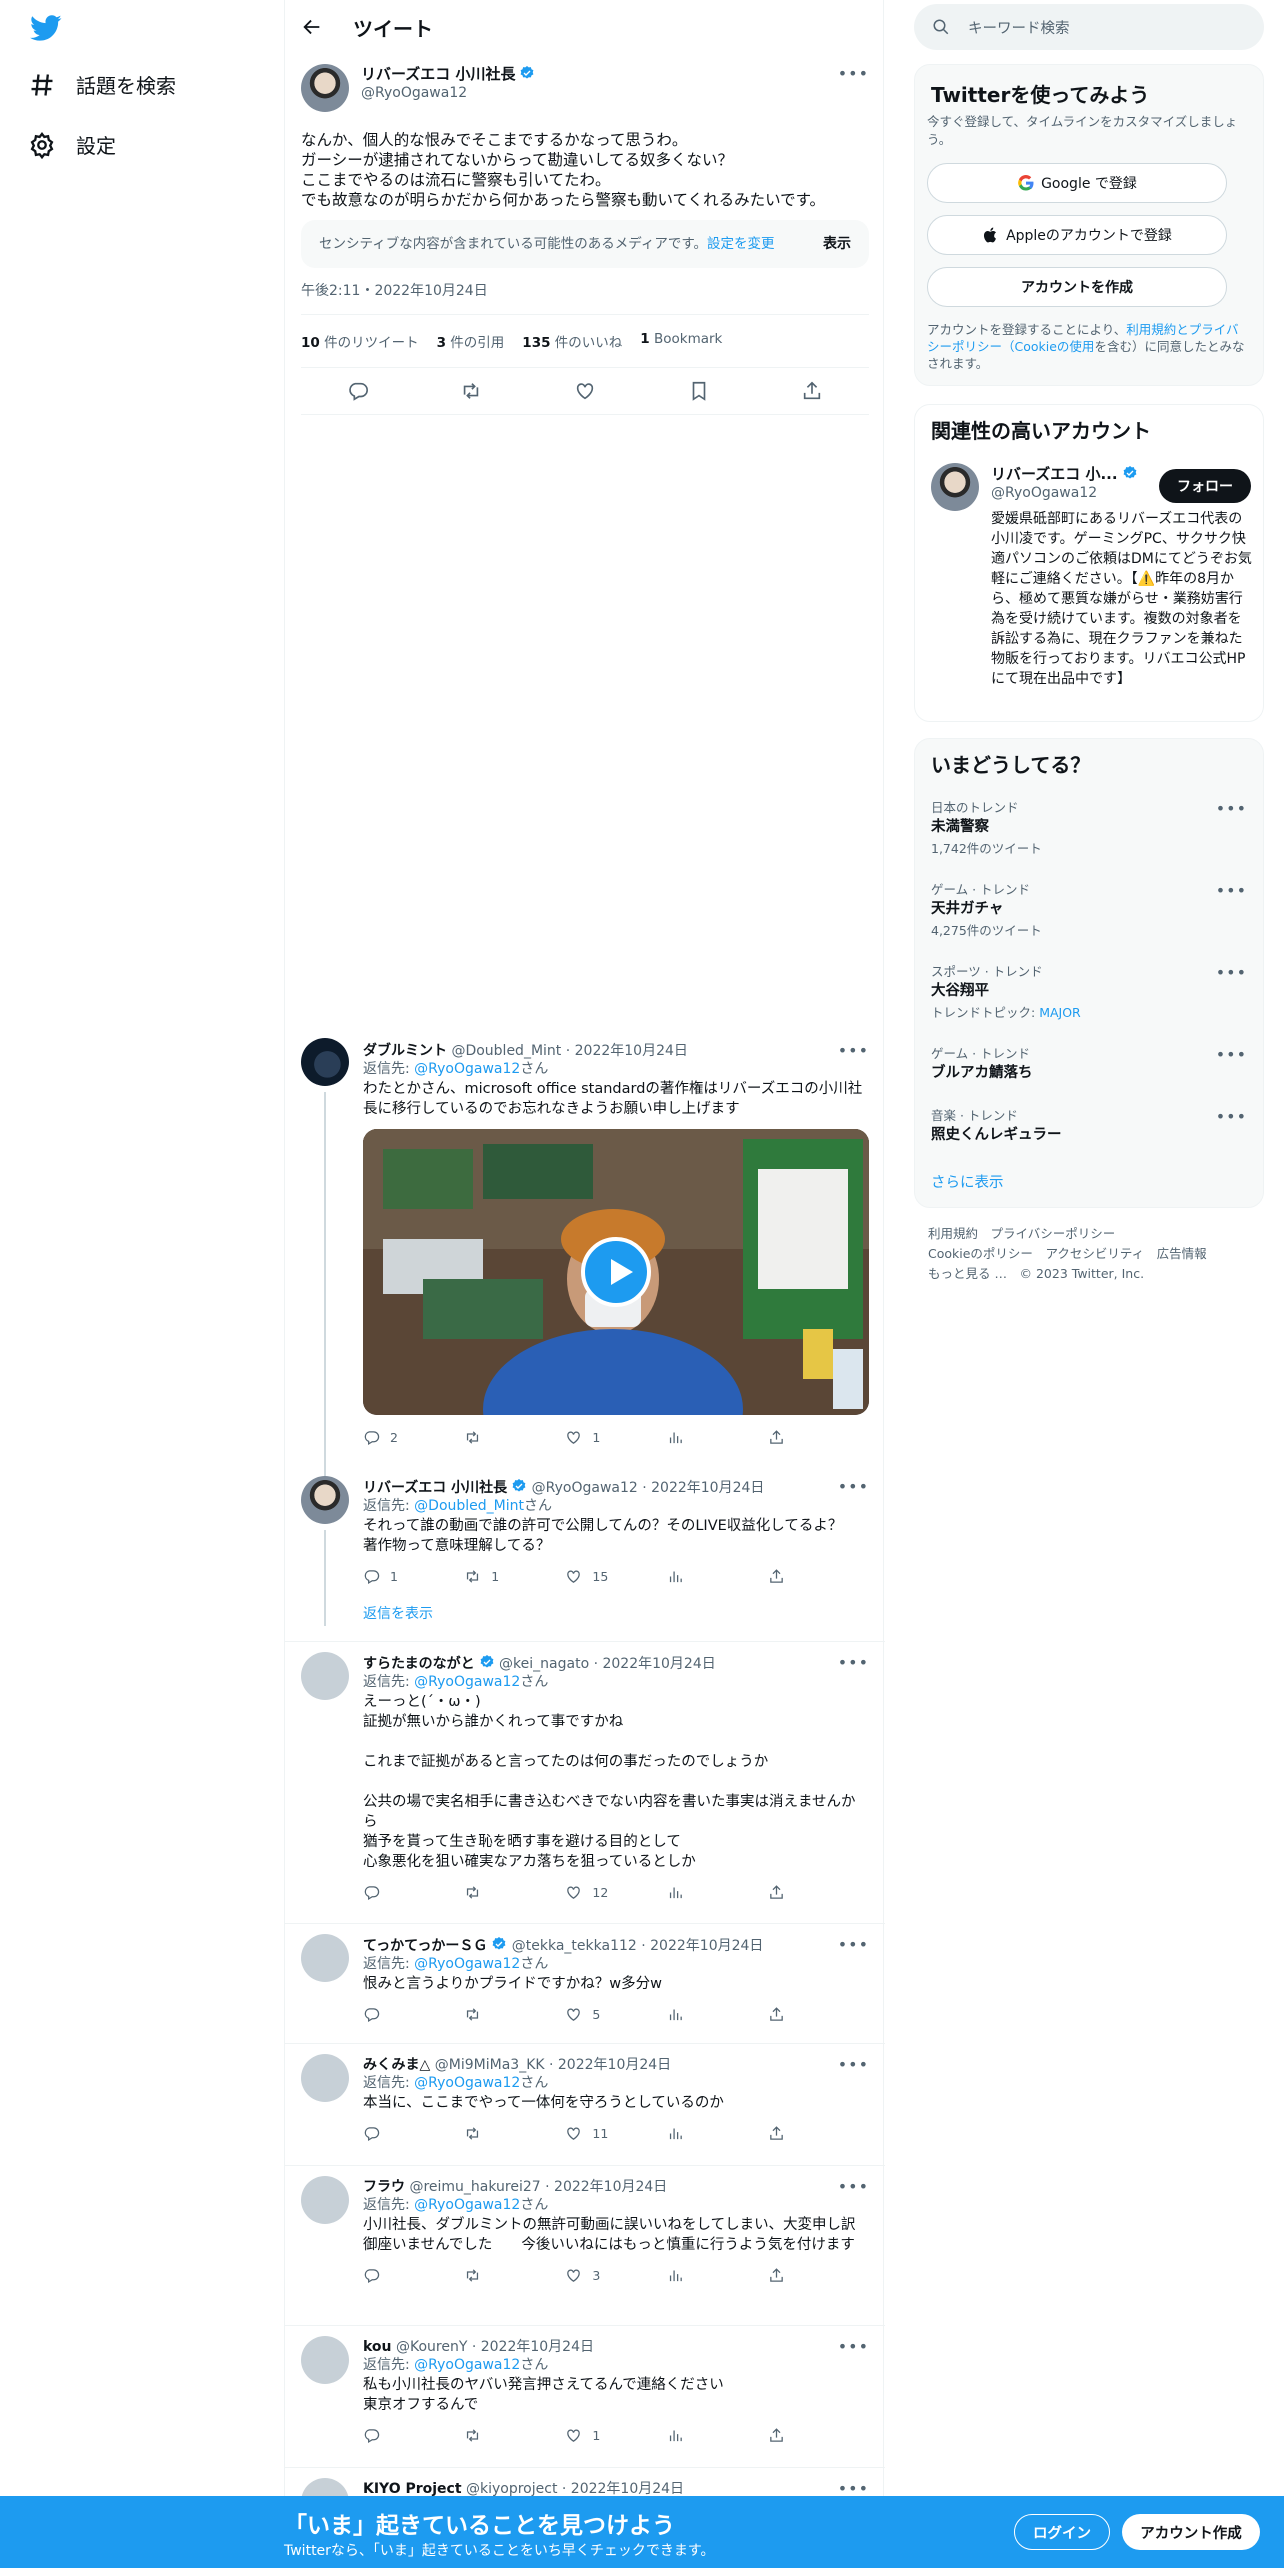 Image resolution: width=1284 pixels, height=2568 pixels. I want to click on trend-topic-link: MAJOR, so click(1060, 1012).